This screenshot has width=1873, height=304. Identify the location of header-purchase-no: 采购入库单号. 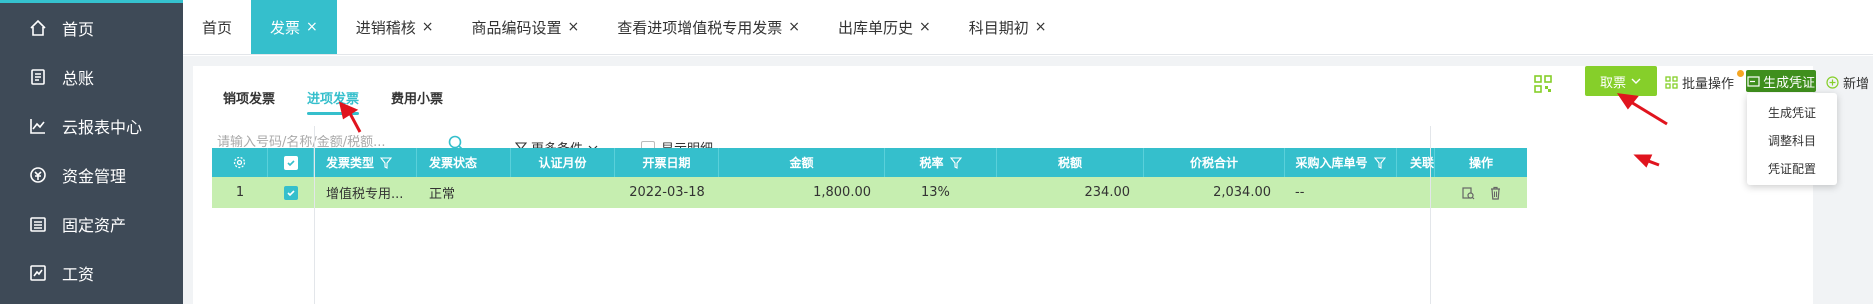
(1341, 162).